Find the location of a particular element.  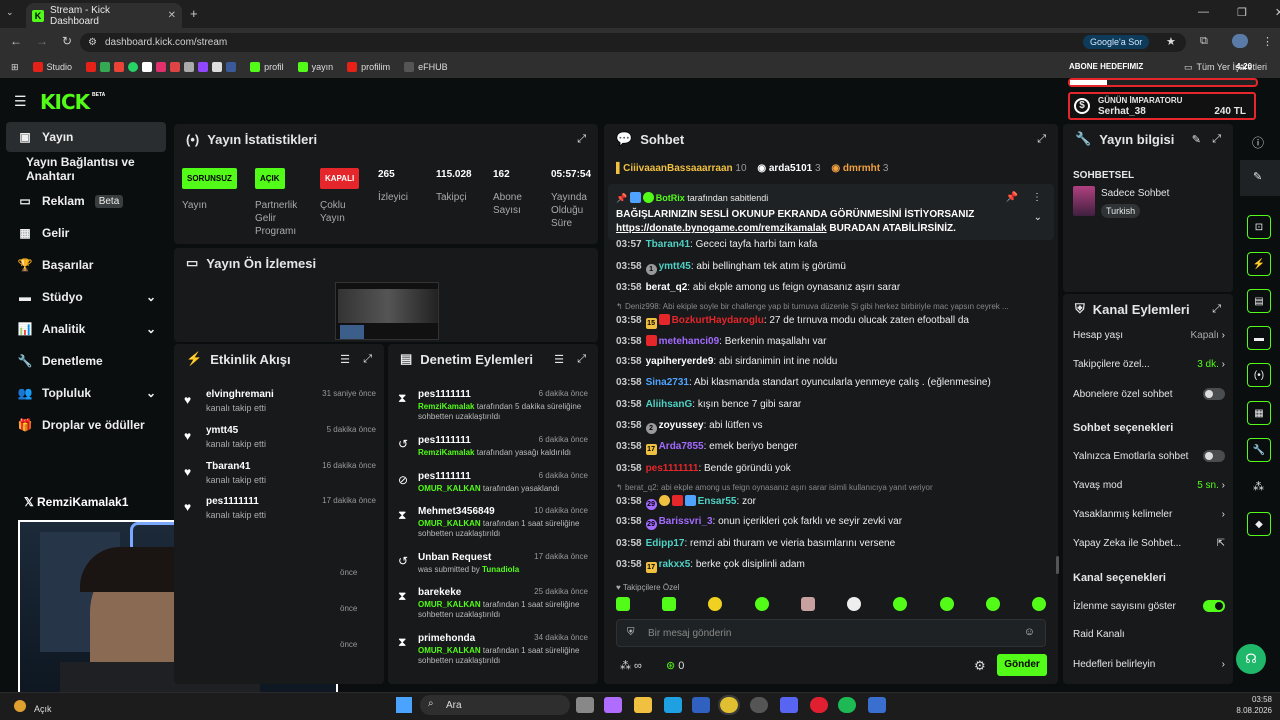

chat-users-icon: ⁂ ∞ is located at coordinates (631, 665).